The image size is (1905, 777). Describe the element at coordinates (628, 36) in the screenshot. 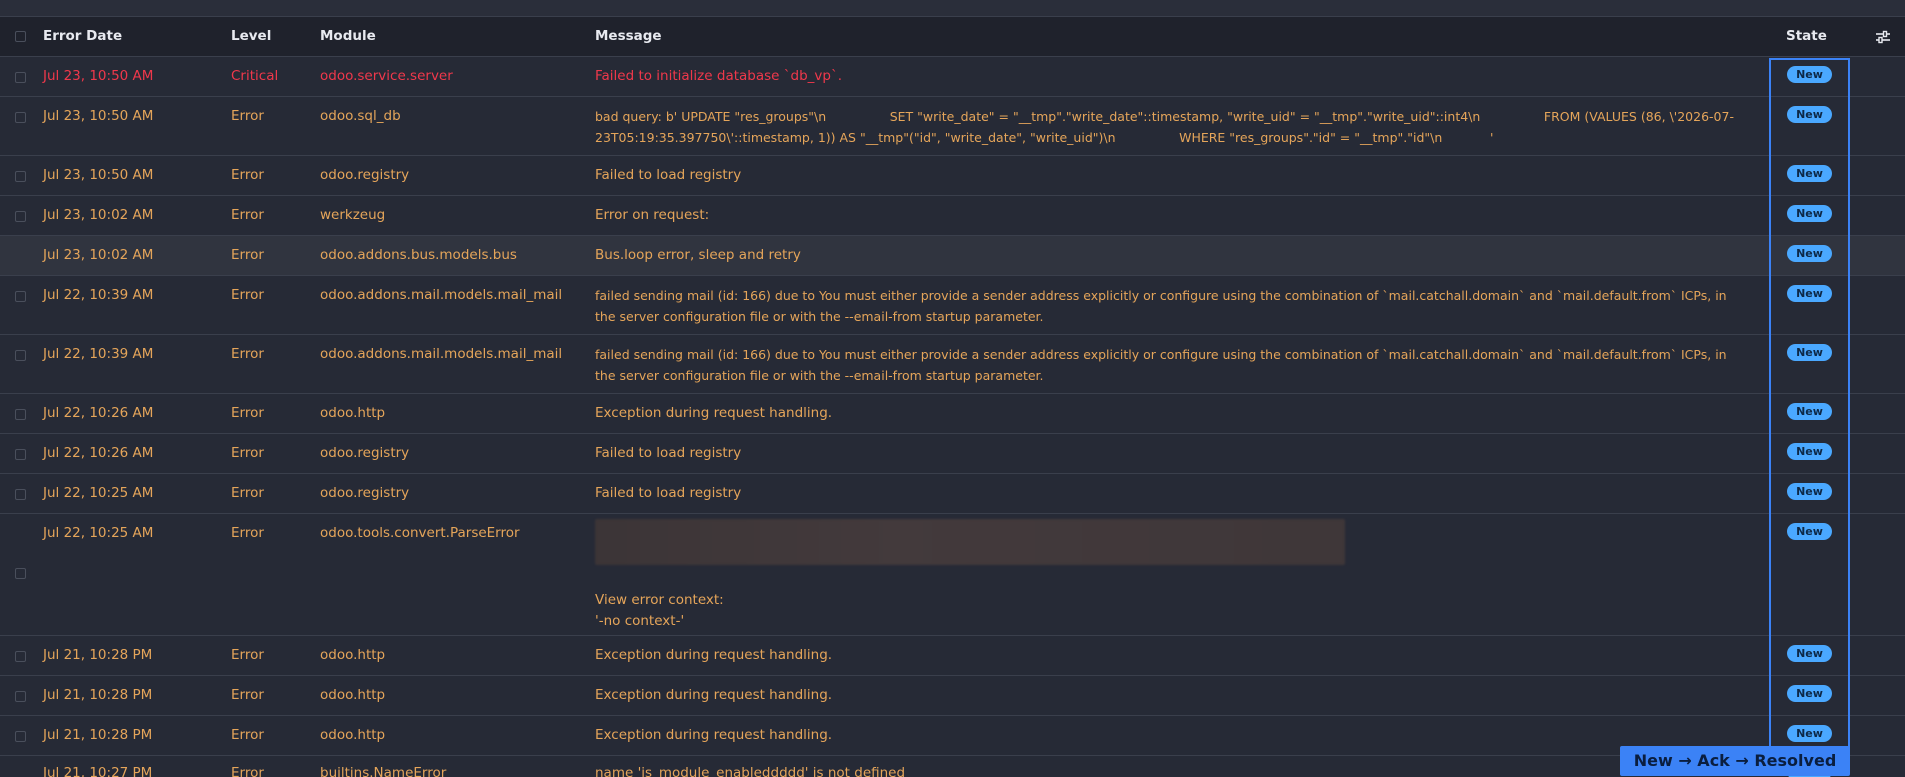

I see `header-message: Message` at that location.